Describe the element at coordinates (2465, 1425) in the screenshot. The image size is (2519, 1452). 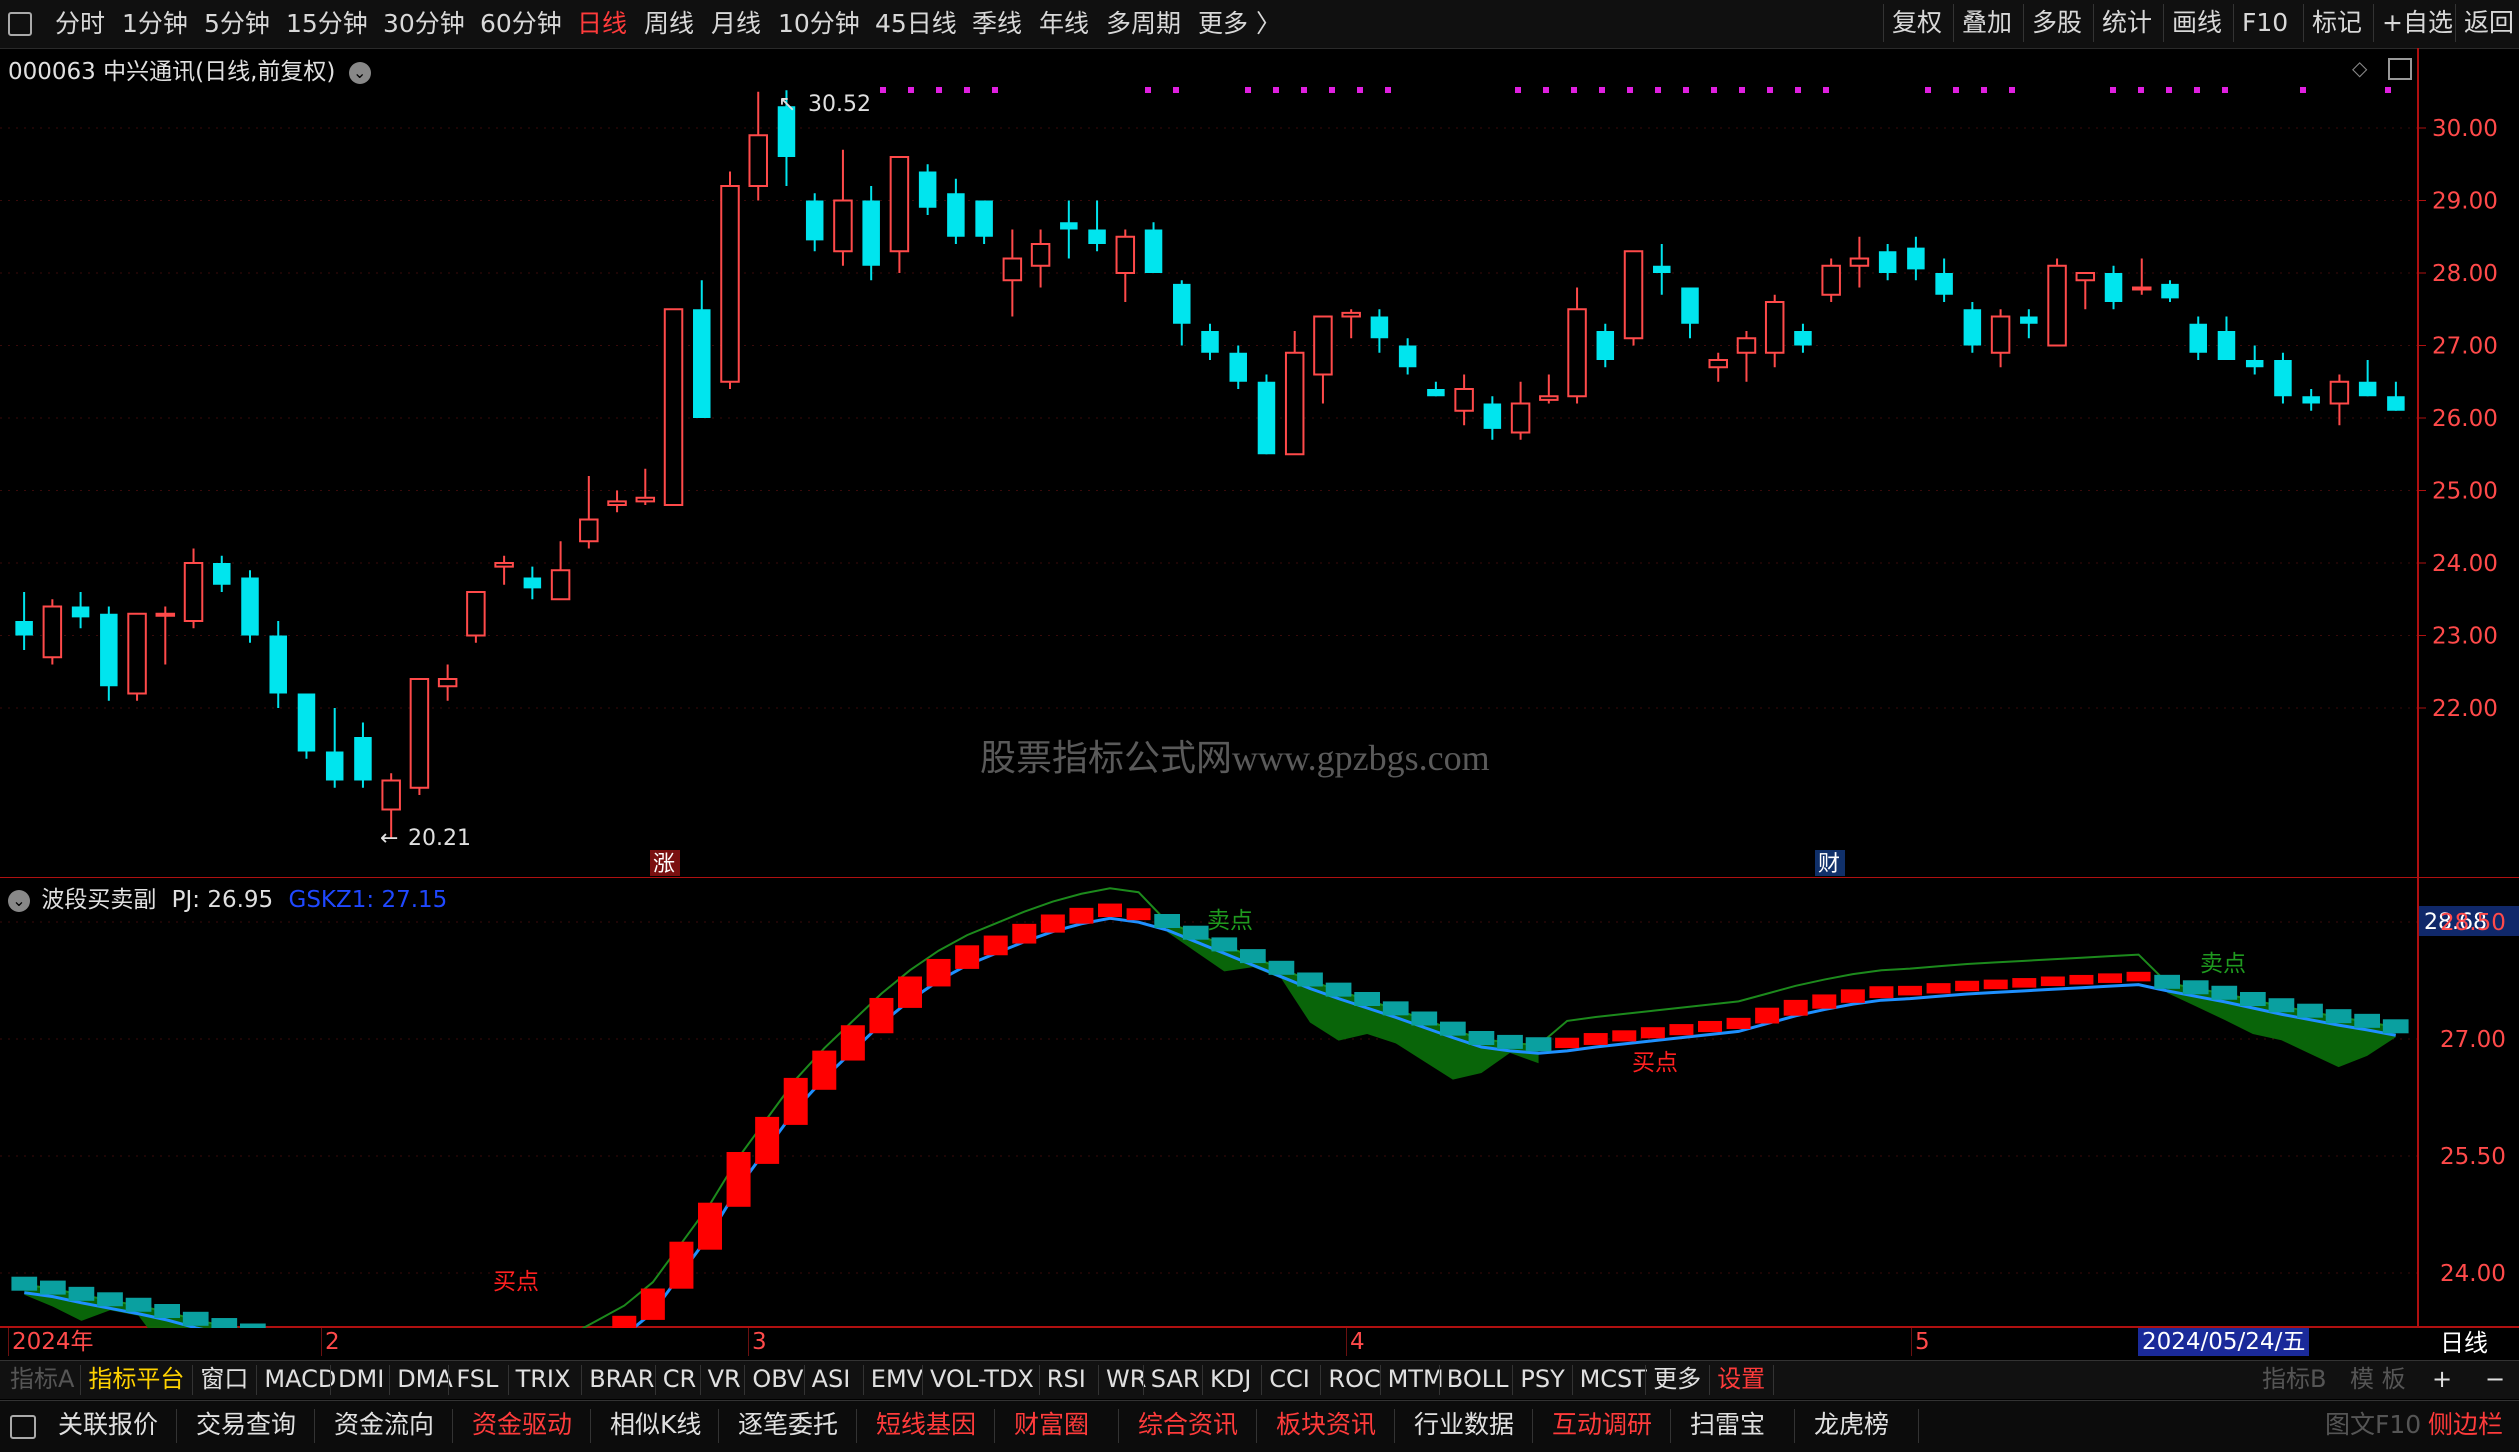
I see `bottom-right-1: 侧边栏` at that location.